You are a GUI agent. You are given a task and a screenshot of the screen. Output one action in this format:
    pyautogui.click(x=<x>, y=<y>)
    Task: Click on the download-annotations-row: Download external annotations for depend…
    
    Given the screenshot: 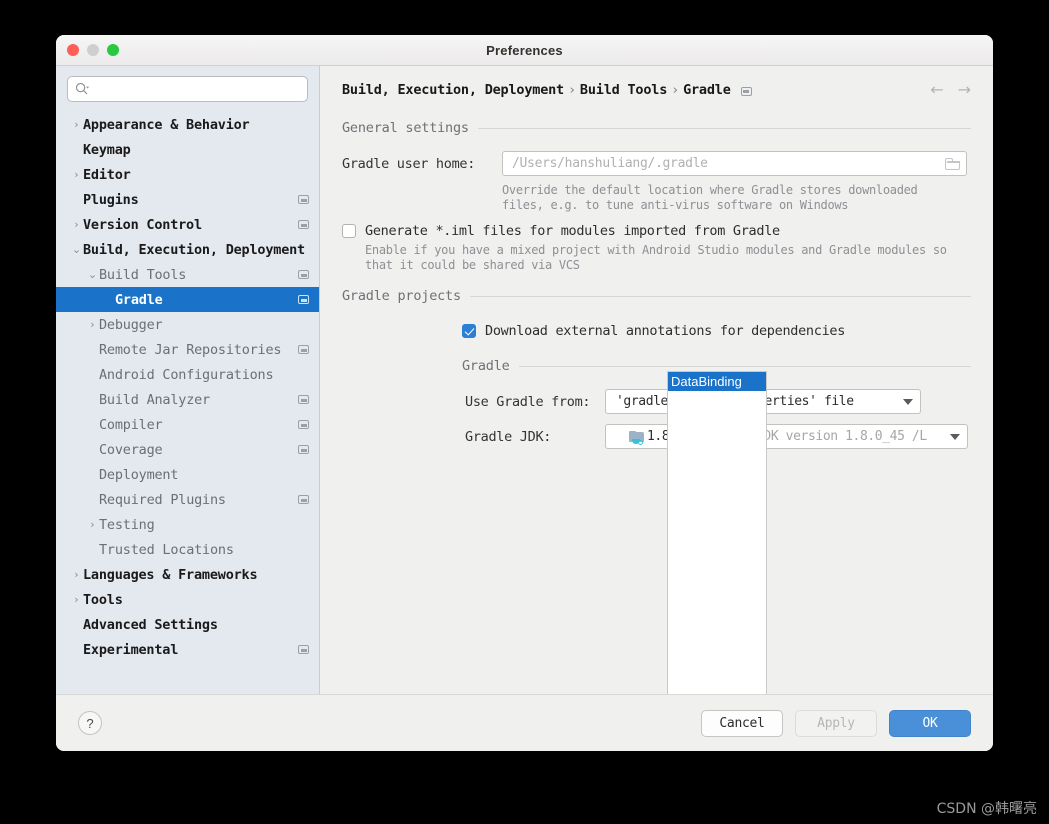 What is the action you would take?
    pyautogui.click(x=716, y=331)
    